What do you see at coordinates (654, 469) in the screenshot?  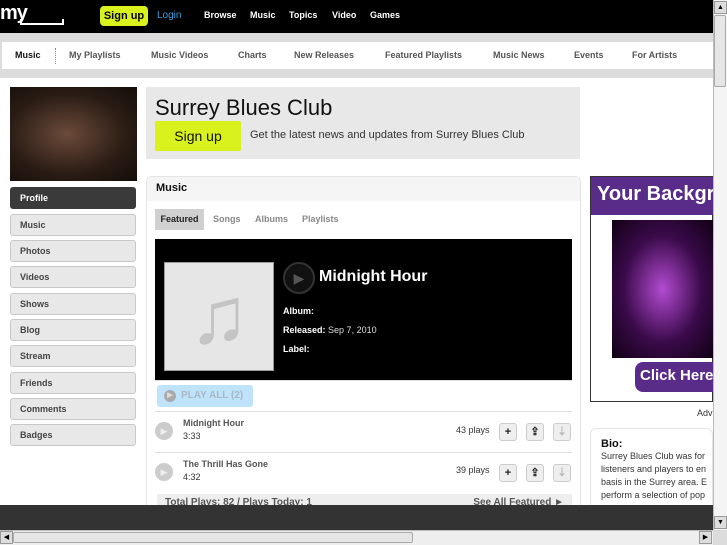 I see `bio-line: listeners and players to en` at bounding box center [654, 469].